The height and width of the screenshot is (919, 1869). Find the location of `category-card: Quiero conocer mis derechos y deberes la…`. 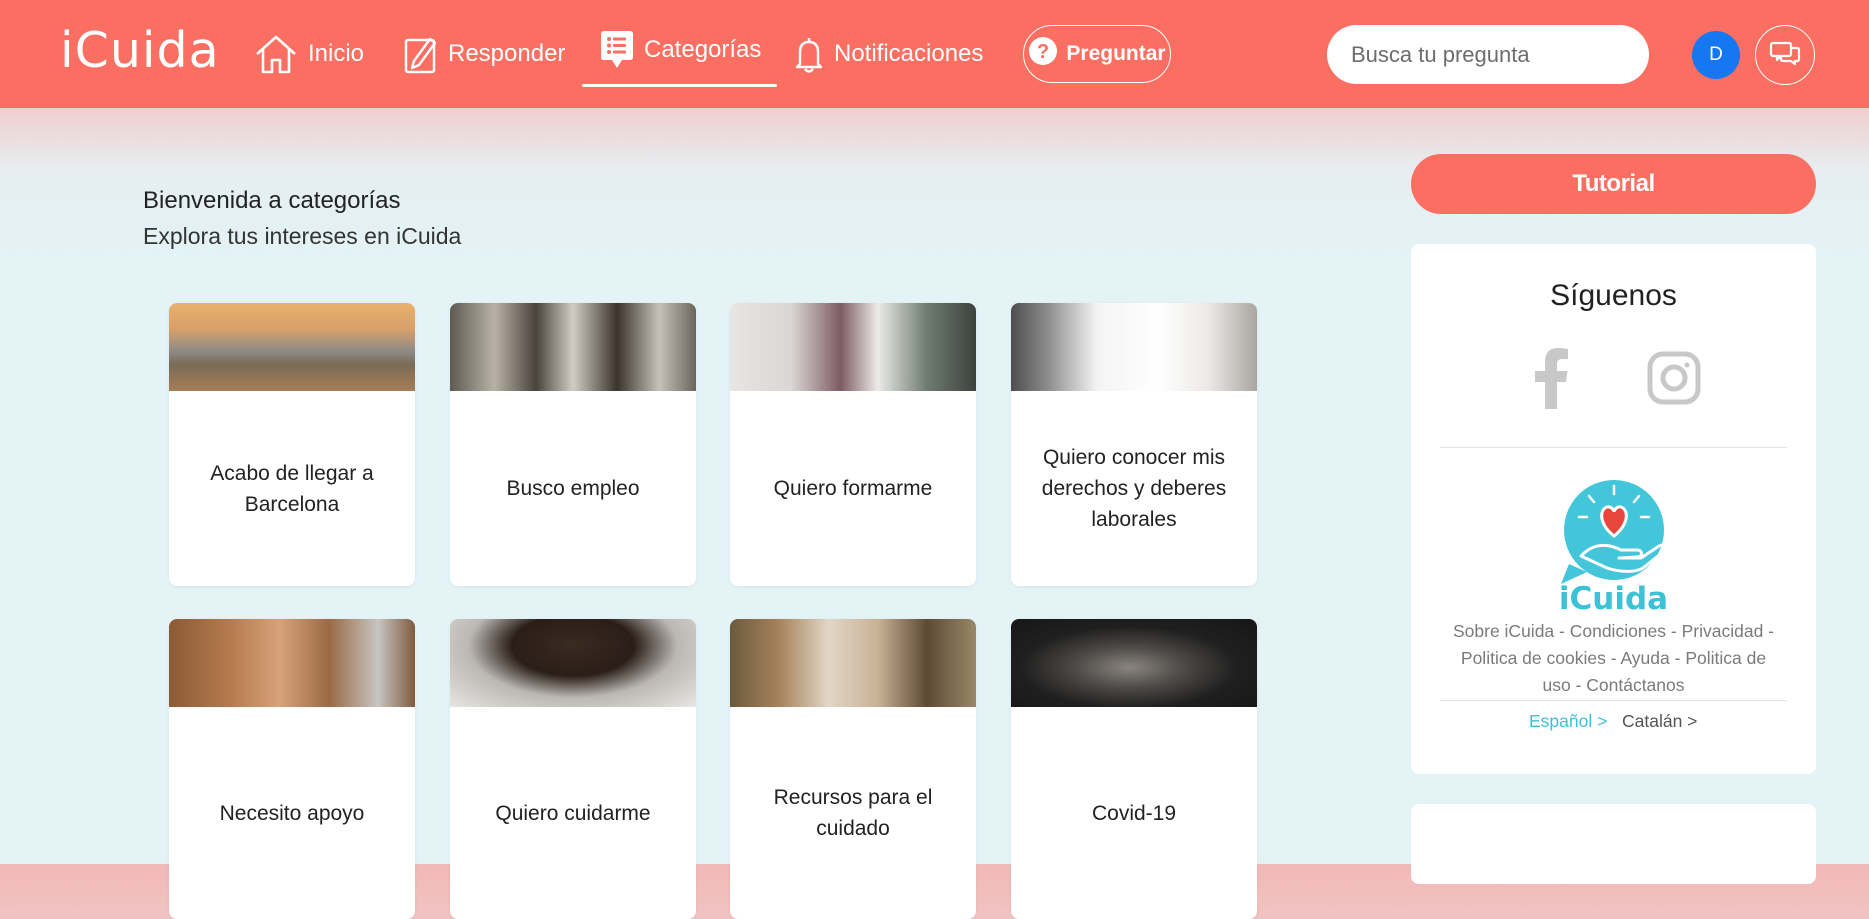

category-card: Quiero conocer mis derechos y deberes la… is located at coordinates (1134, 444).